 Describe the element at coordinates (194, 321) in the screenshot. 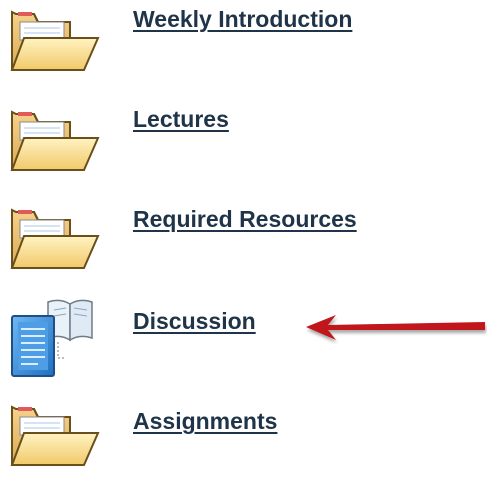

I see `discussion-link: Discussion` at that location.